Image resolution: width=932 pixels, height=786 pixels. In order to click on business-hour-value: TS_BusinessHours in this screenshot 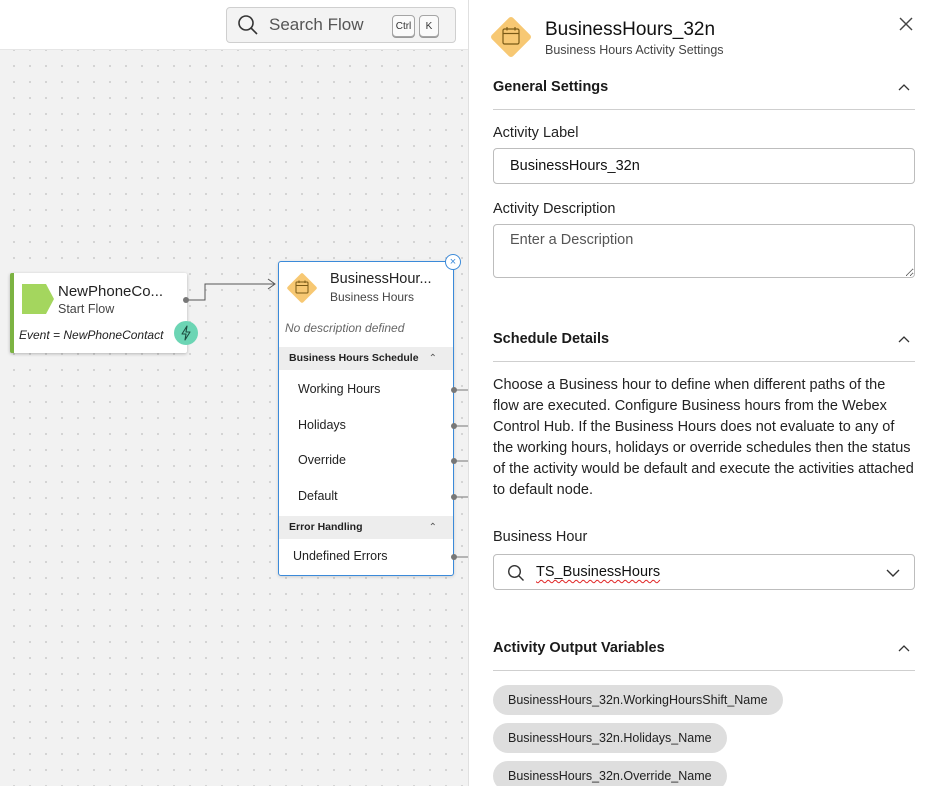, I will do `click(598, 572)`.